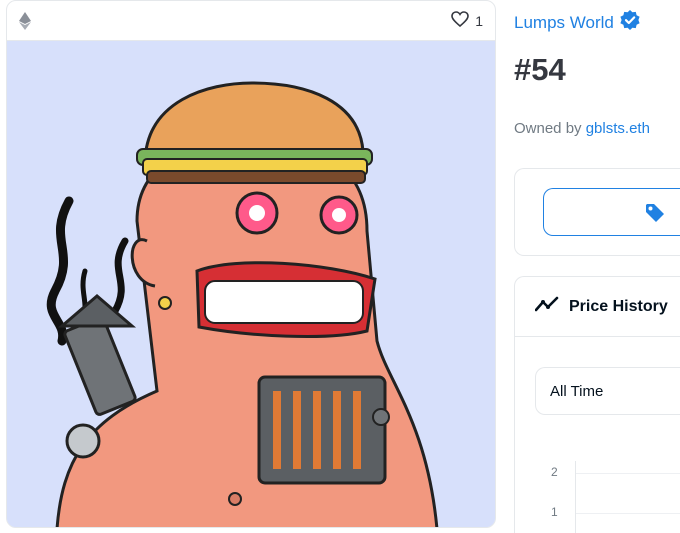 The image size is (680, 533). I want to click on owner-line: Owned by gblsts.eth, so click(582, 128).